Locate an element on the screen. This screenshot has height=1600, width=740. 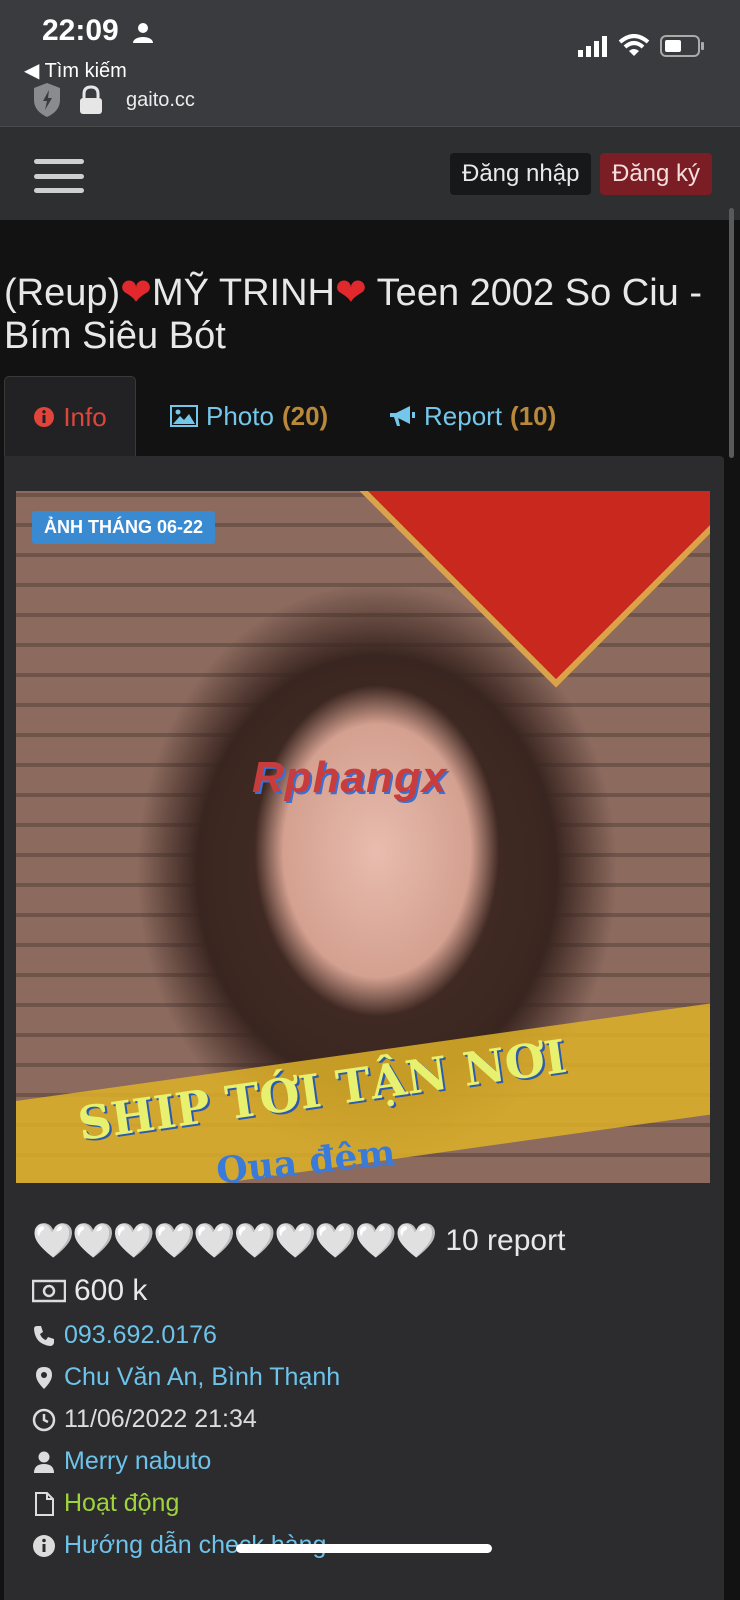
megaphone-icon is located at coordinates (402, 416).